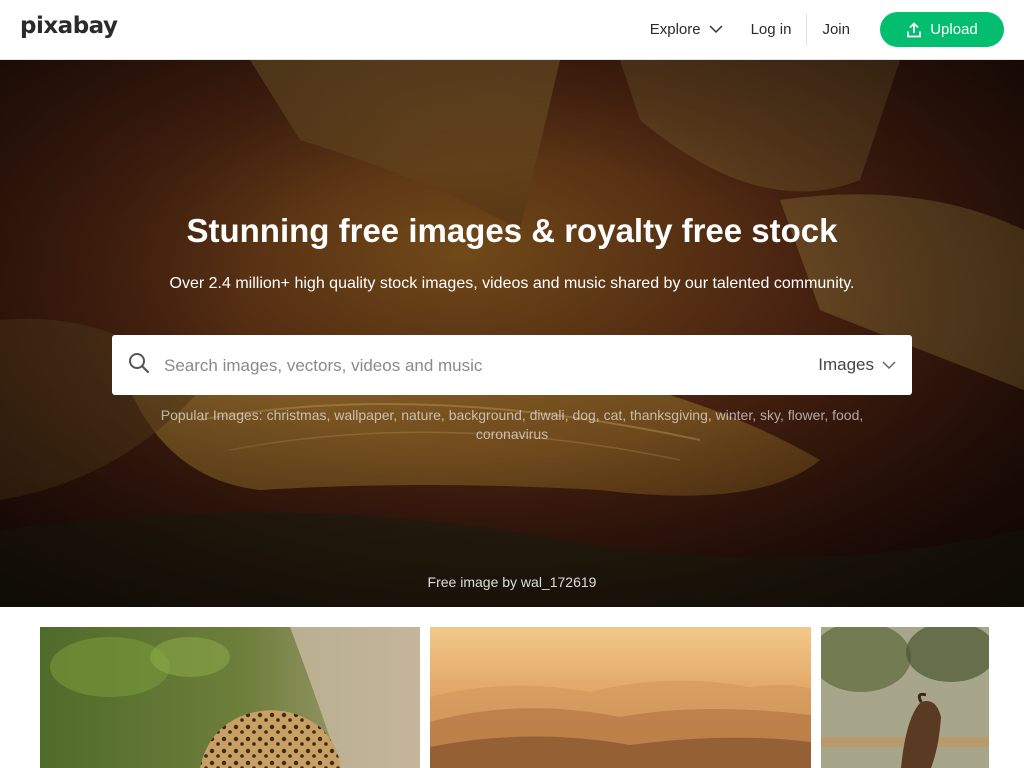  Describe the element at coordinates (547, 415) in the screenshot. I see `popular-tag-link: diwali` at that location.